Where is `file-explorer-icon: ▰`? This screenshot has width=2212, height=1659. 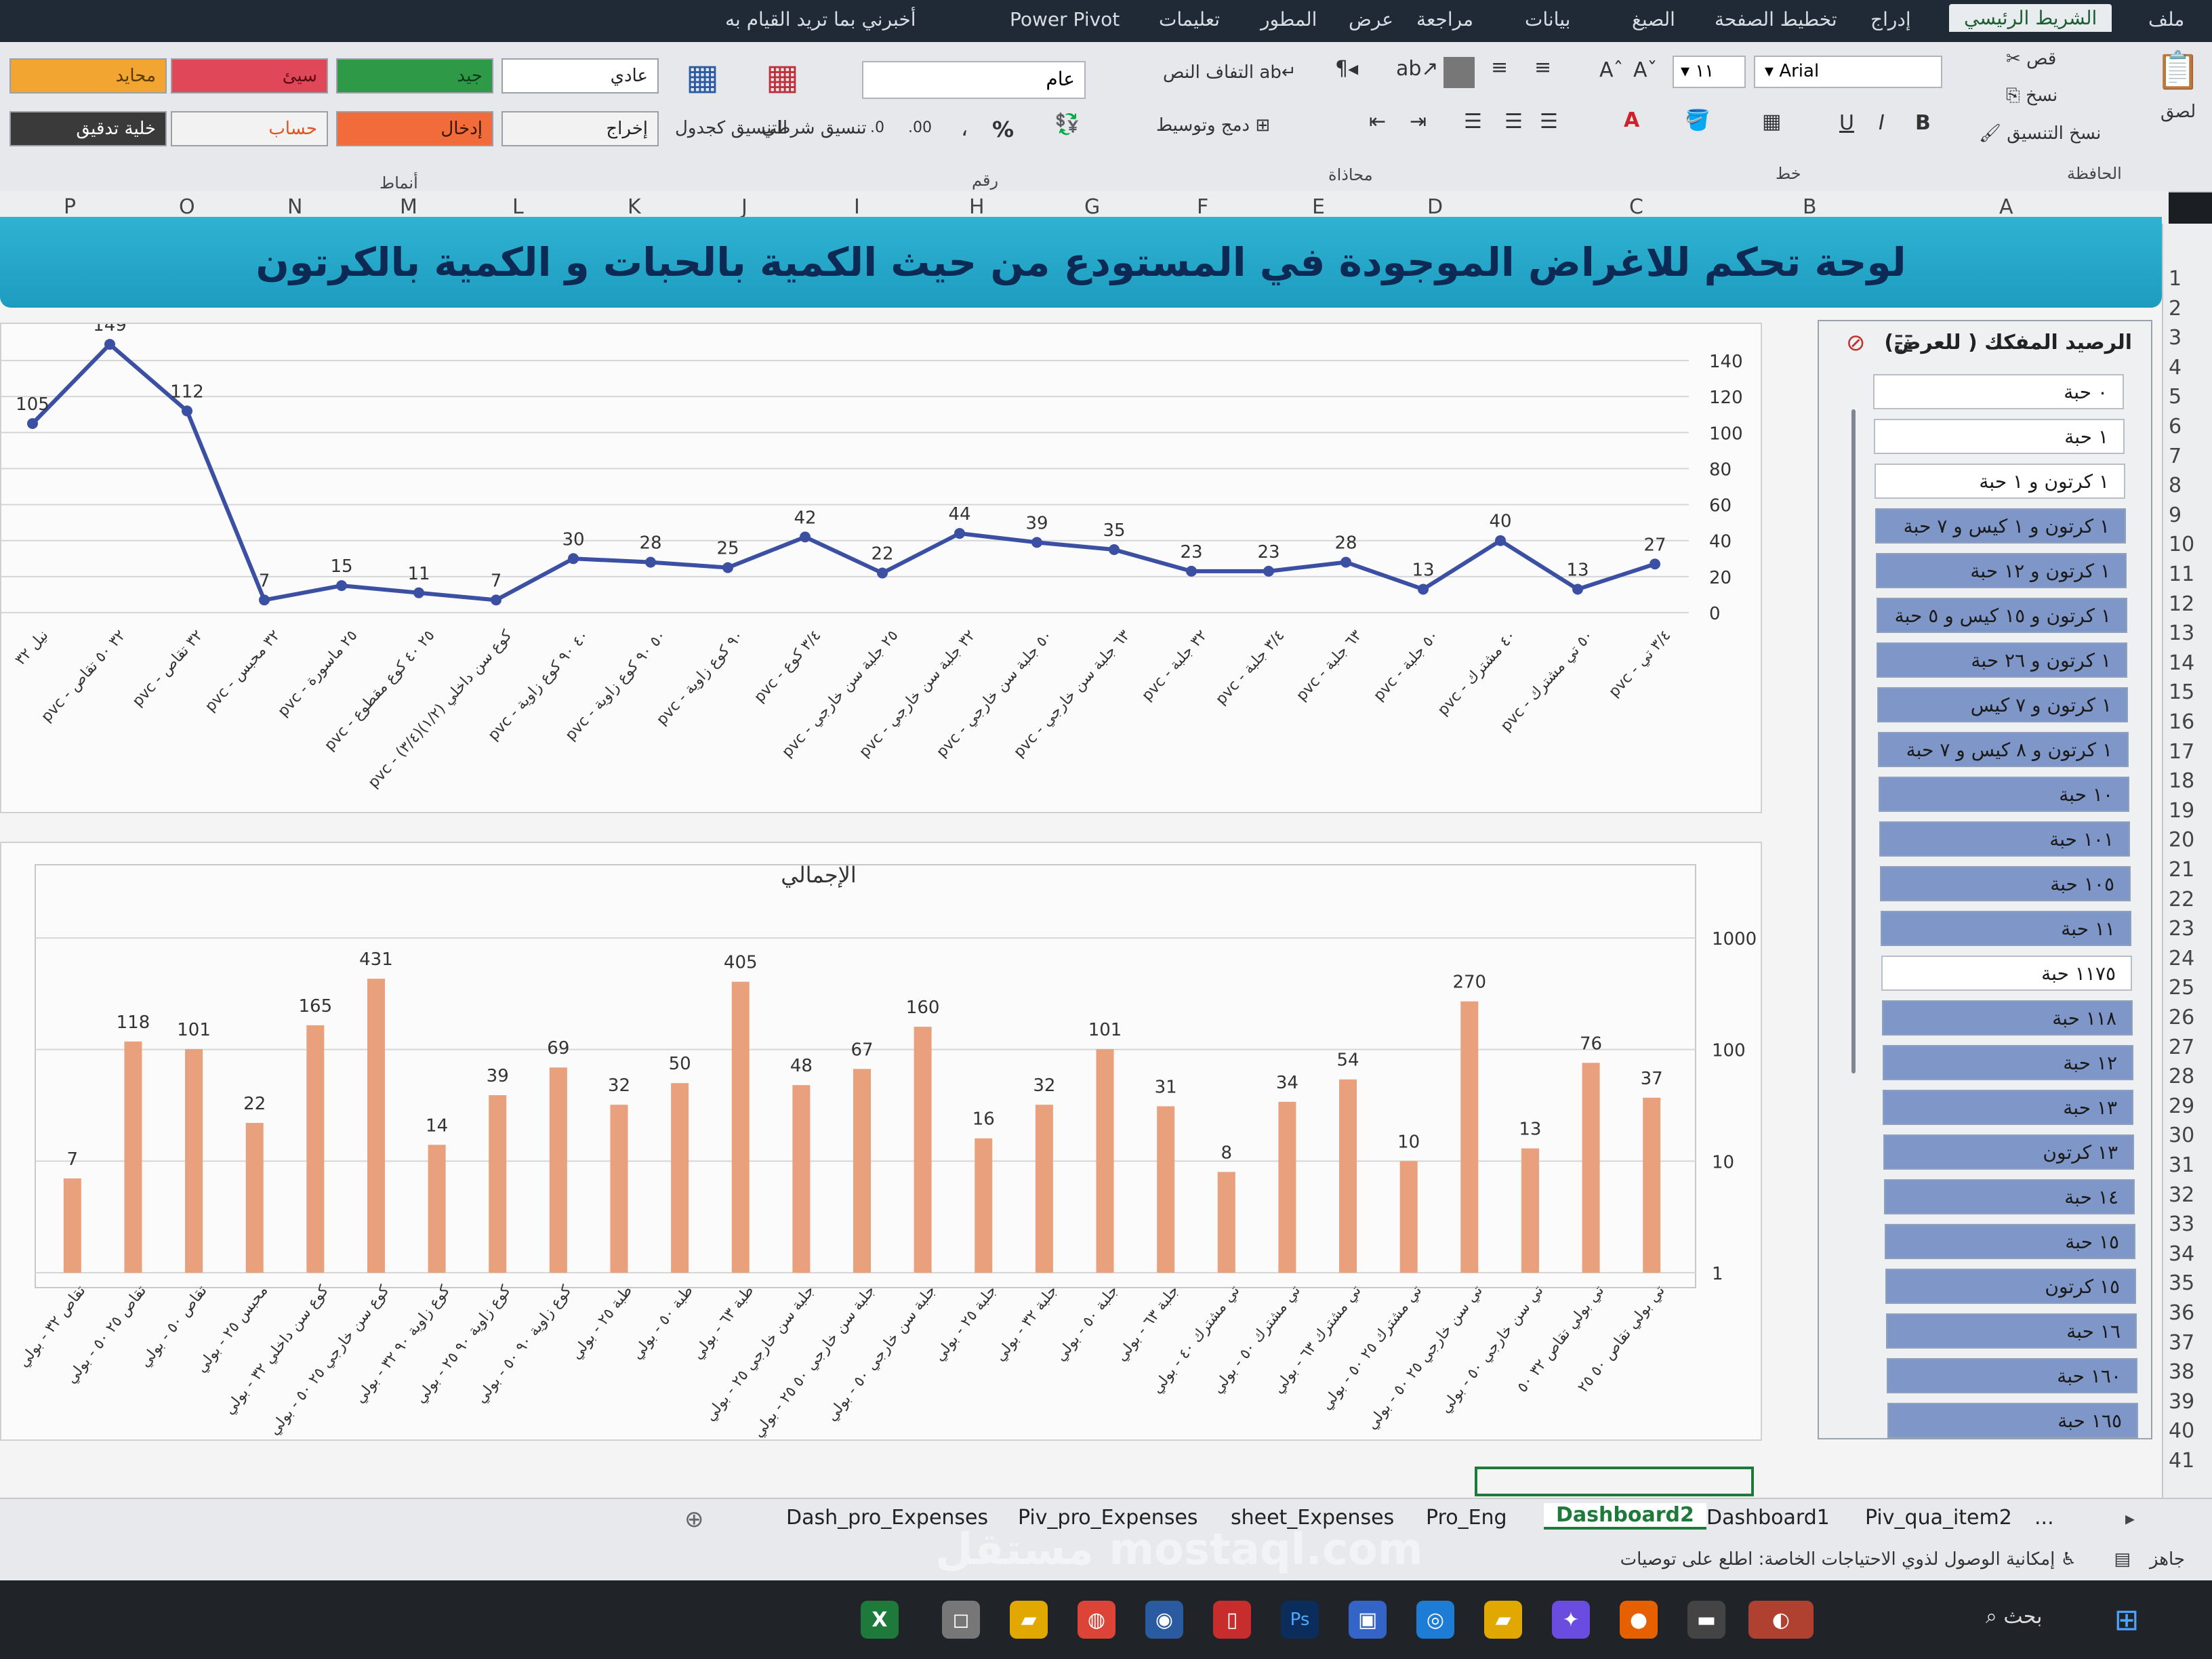
file-explorer-icon: ▰ is located at coordinates (1503, 1620).